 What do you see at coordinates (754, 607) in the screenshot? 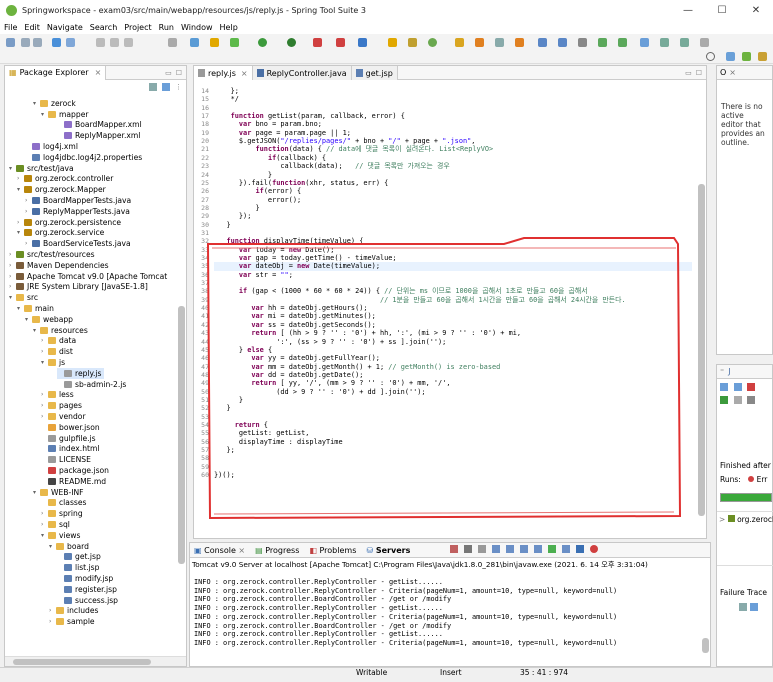
I see `compare-icon` at bounding box center [754, 607].